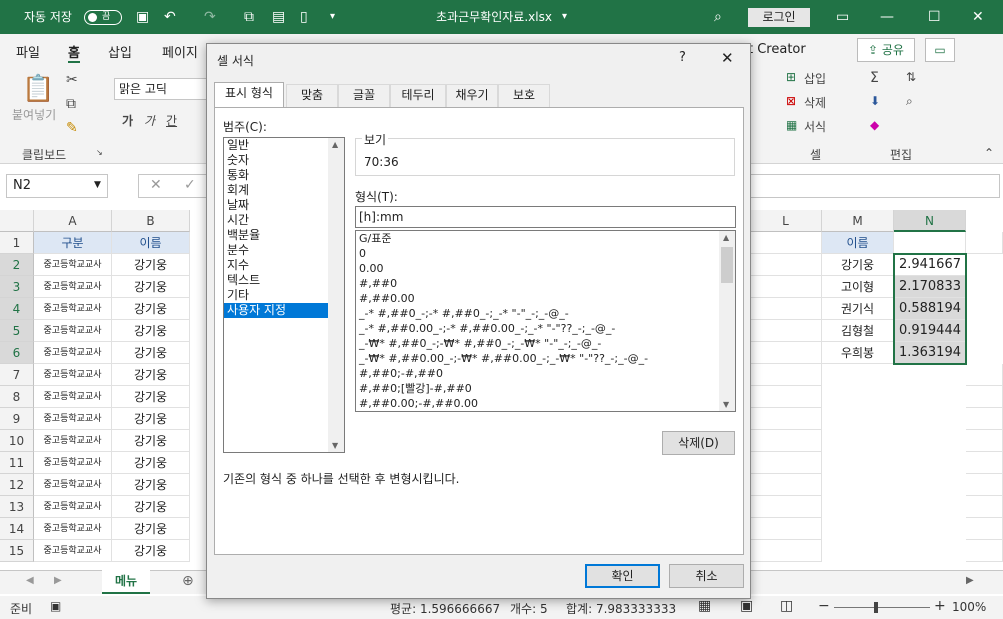  What do you see at coordinates (727, 265) in the screenshot?
I see `scrollbar-thumb` at bounding box center [727, 265].